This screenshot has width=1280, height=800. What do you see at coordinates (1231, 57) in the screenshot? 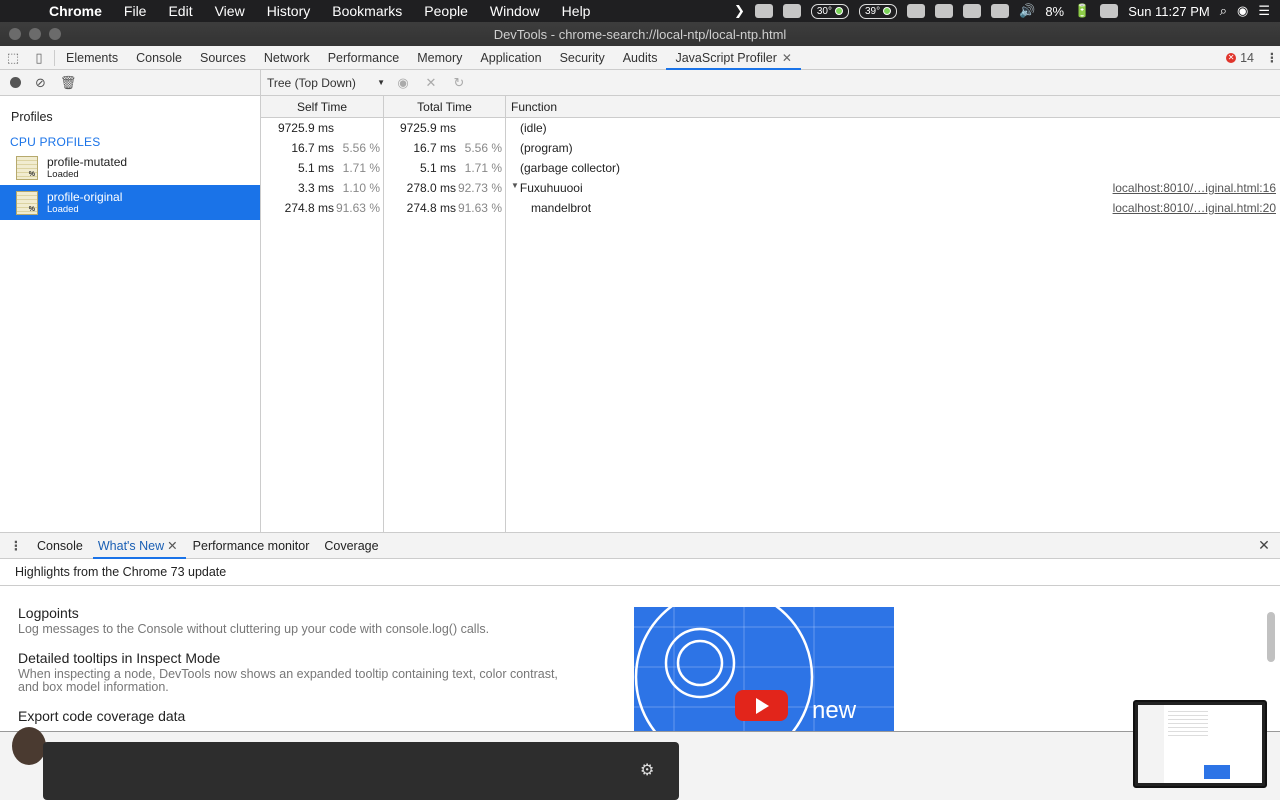
I see `error-icon: ✕` at bounding box center [1231, 57].